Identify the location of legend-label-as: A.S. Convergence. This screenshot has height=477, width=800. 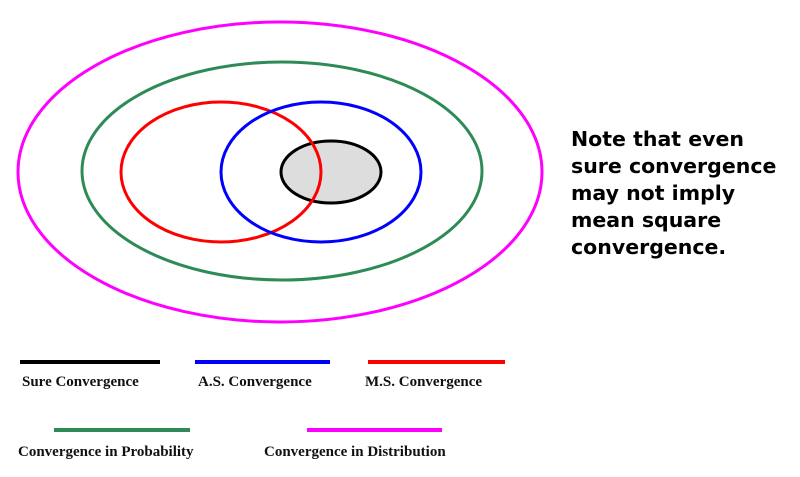
(255, 382).